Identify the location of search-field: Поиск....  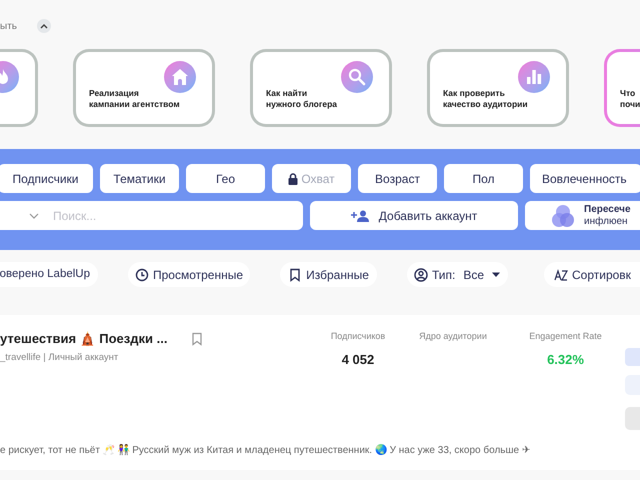
(151, 215).